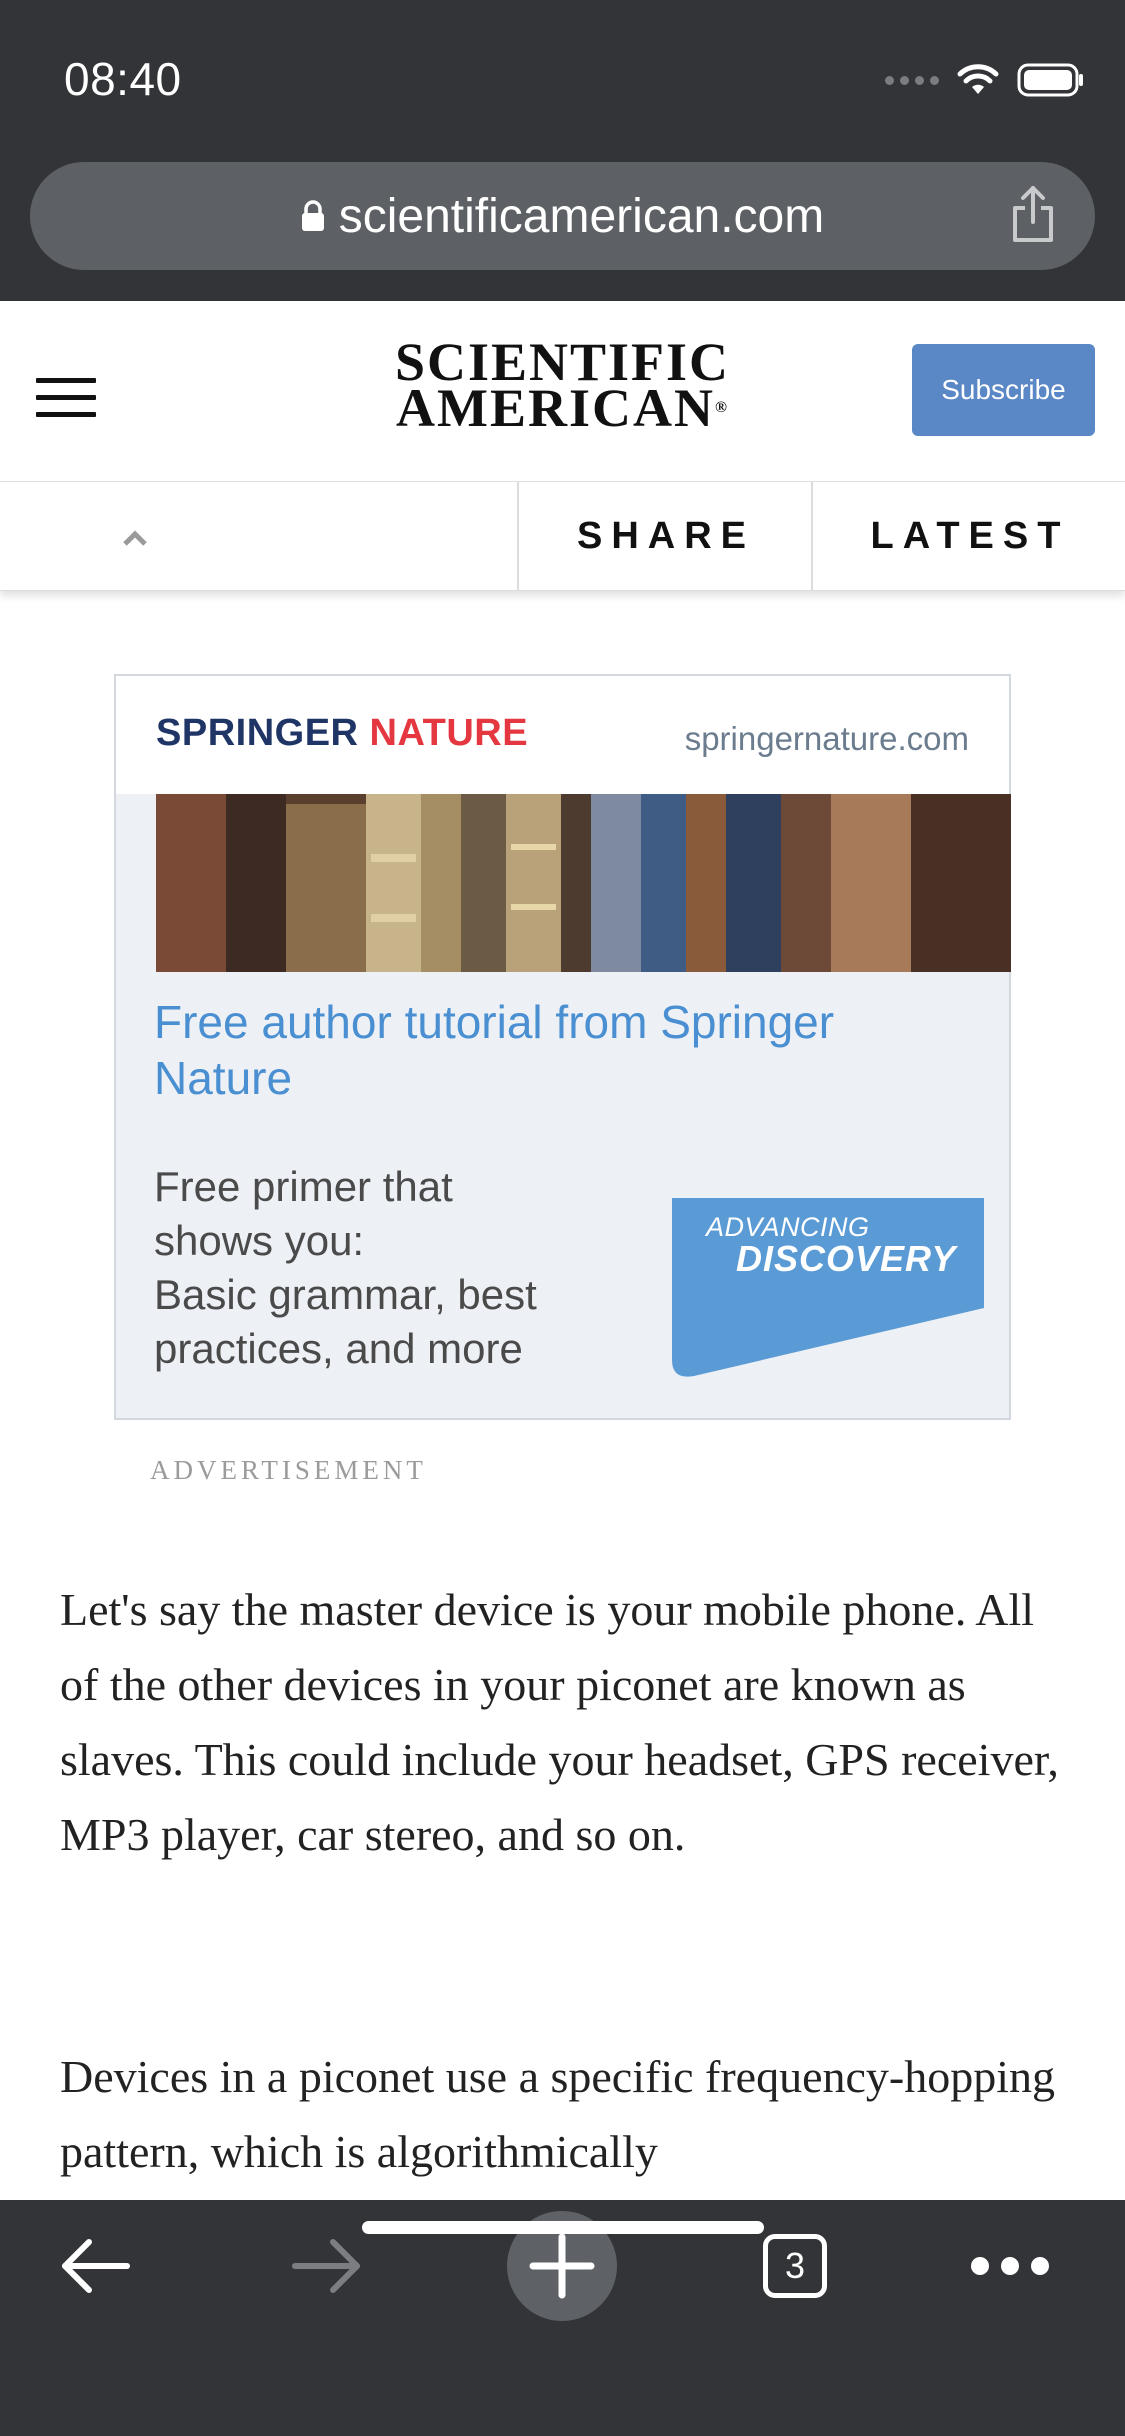 This screenshot has height=2436, width=1125. I want to click on forward-arrow-icon, so click(326, 2266).